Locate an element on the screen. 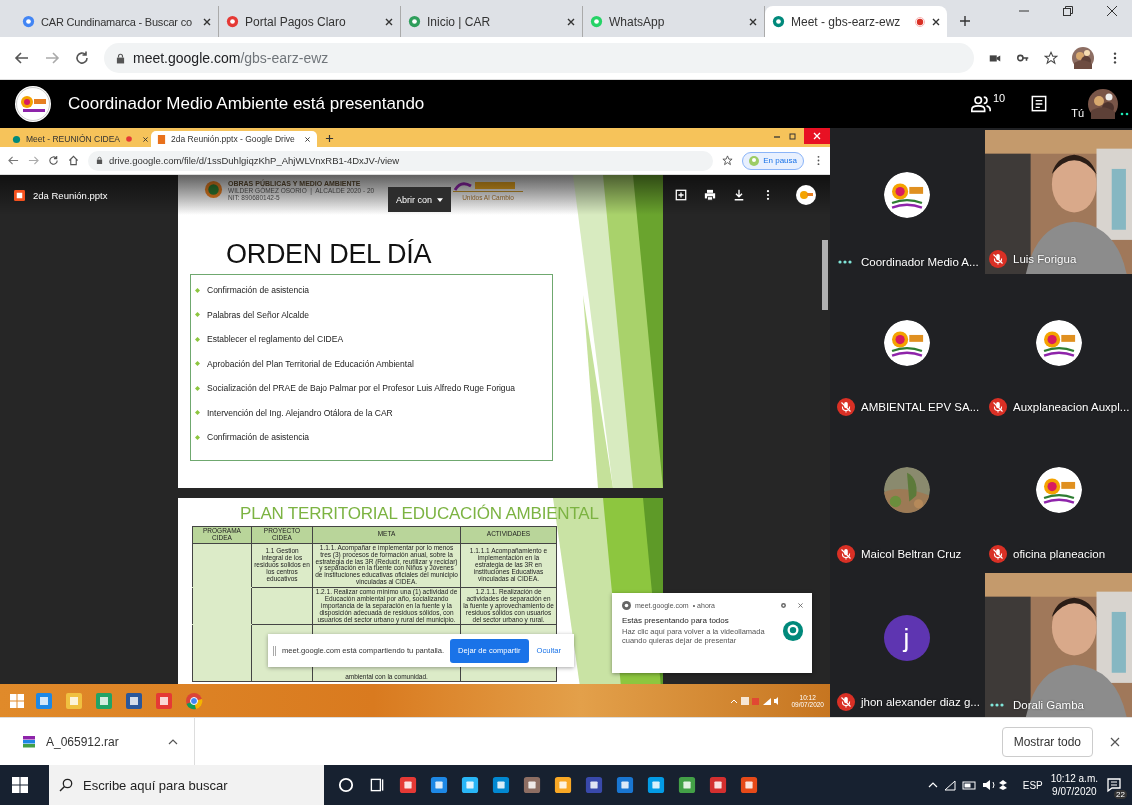 This screenshot has height=805, width=1132. participant-name: Dorali Gamba is located at coordinates (1048, 705).